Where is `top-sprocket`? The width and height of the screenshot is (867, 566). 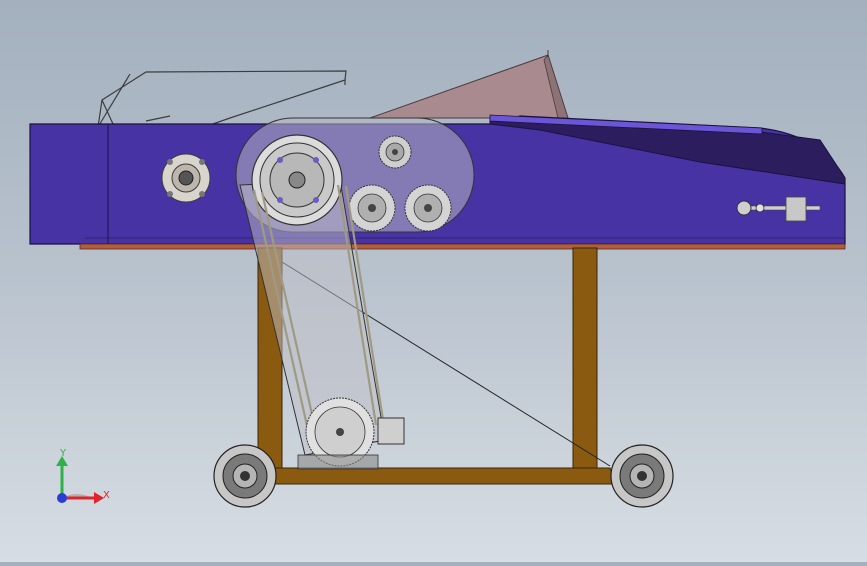 top-sprocket is located at coordinates (395, 152).